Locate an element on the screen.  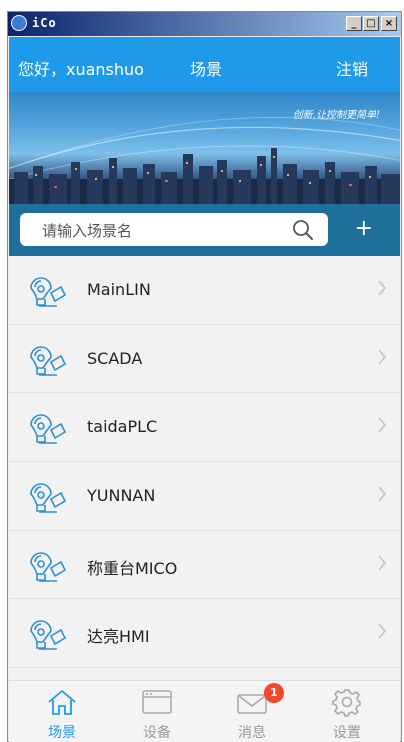
maximize-button: □ is located at coordinates (371, 23).